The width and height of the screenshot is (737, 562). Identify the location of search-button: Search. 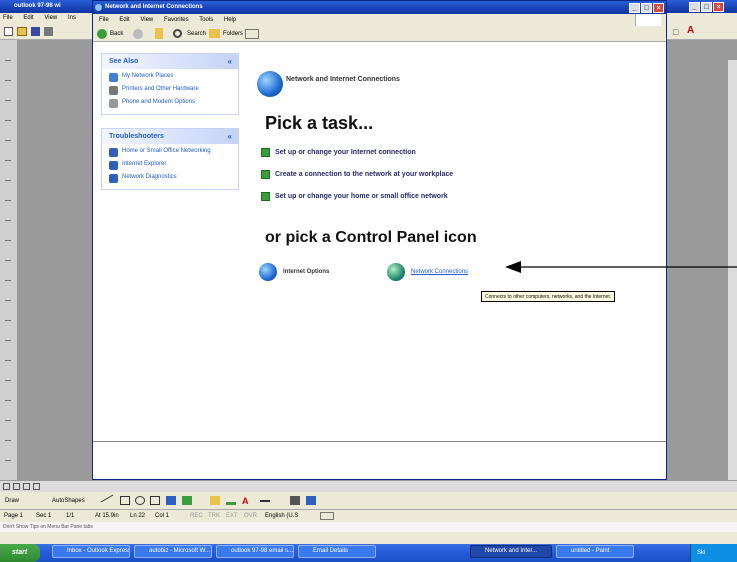
(196, 34).